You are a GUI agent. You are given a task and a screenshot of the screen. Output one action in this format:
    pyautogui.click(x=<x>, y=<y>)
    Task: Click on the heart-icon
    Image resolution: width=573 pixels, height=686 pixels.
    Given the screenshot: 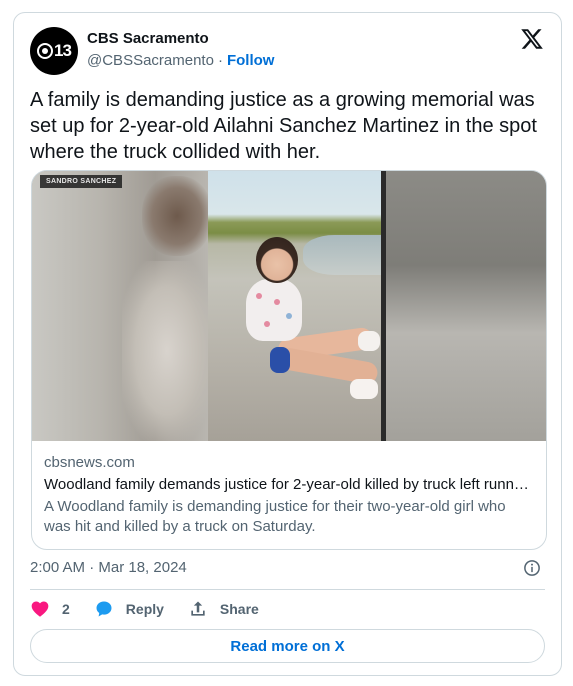 What is the action you would take?
    pyautogui.click(x=40, y=609)
    